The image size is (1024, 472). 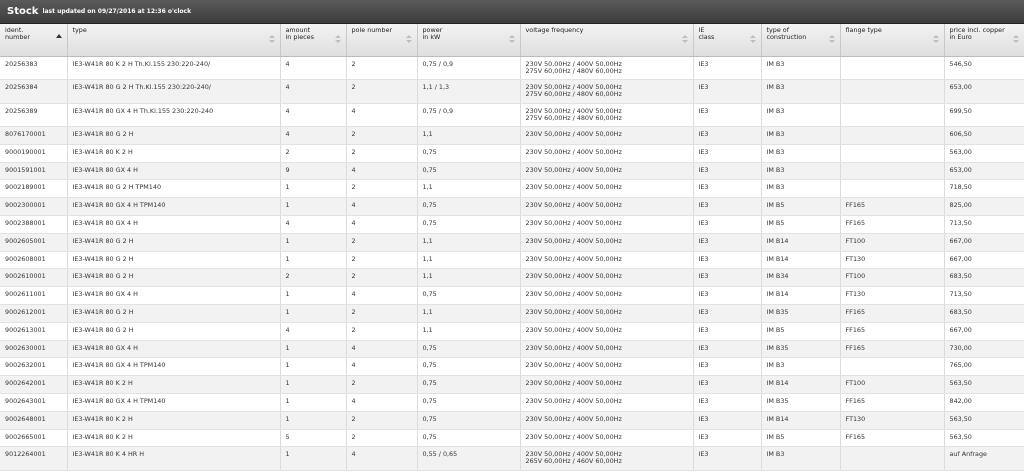 What do you see at coordinates (382, 40) in the screenshot?
I see `column-header-pole: pole number` at bounding box center [382, 40].